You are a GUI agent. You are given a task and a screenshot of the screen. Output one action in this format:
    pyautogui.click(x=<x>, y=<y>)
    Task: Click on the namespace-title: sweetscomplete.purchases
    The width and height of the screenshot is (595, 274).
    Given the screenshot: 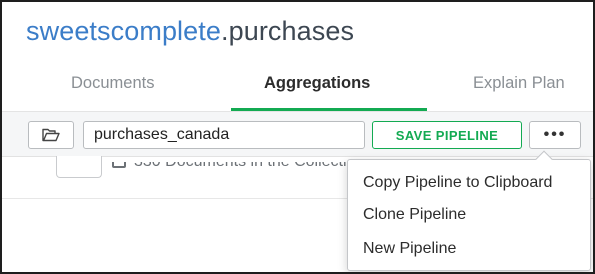 What is the action you would take?
    pyautogui.click(x=190, y=31)
    